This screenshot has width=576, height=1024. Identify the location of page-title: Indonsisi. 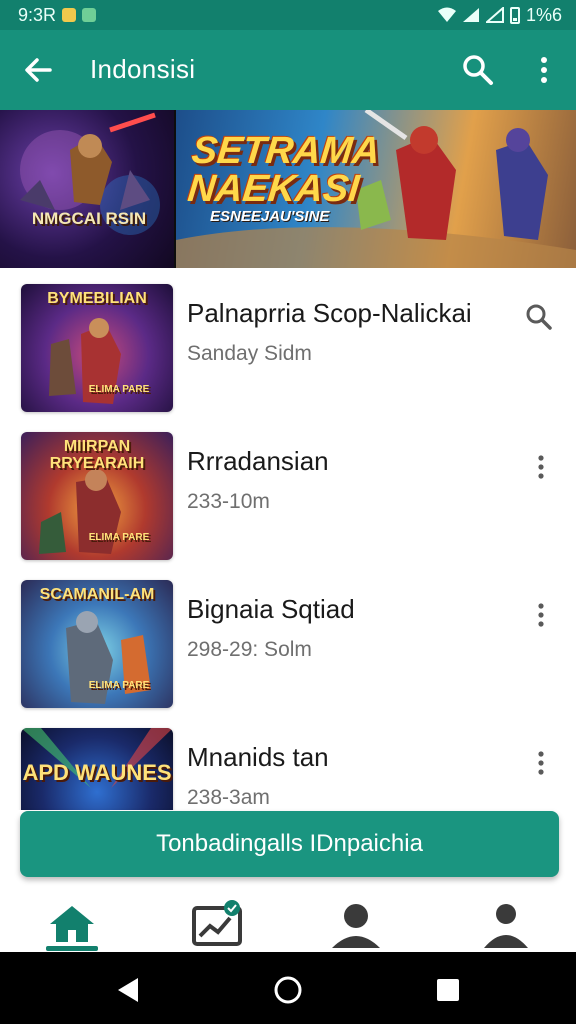
(143, 69).